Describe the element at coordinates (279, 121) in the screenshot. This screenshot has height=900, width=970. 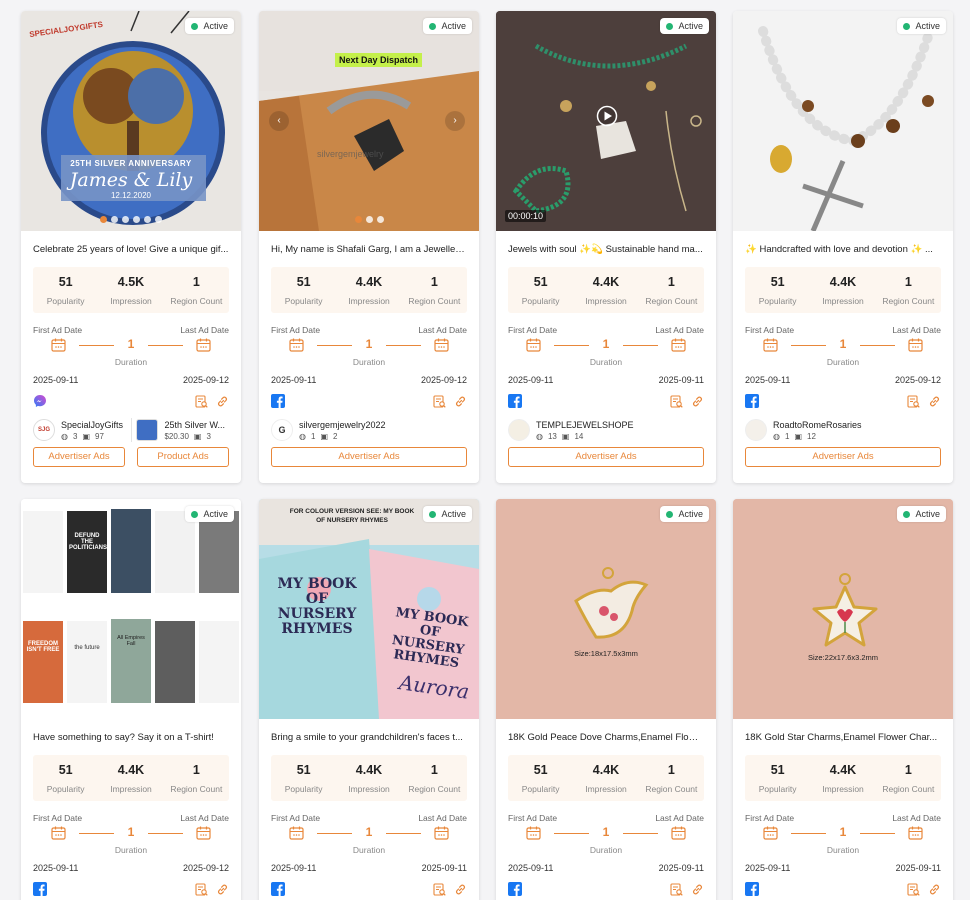
I see `carousel-prev-button: ‹` at that location.